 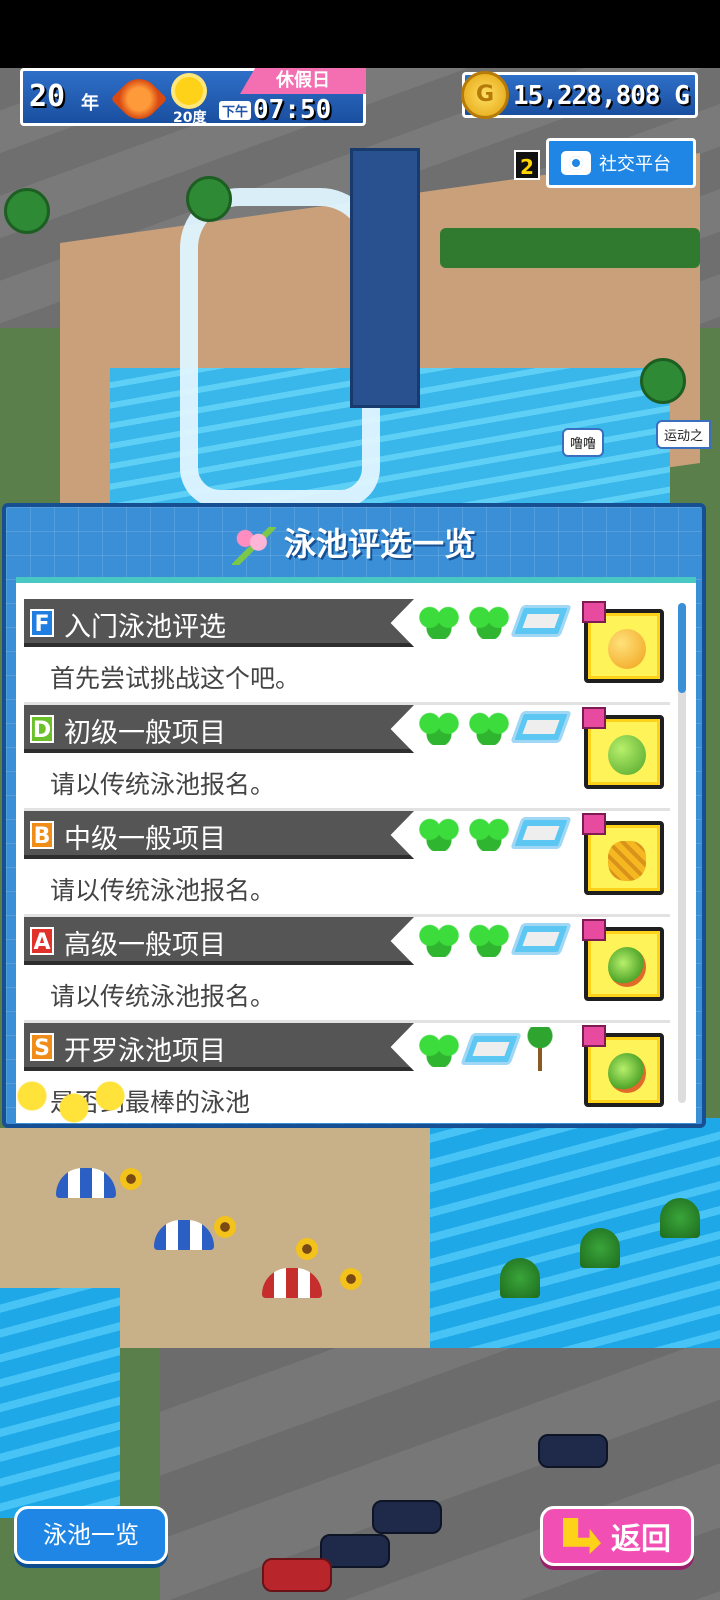 What do you see at coordinates (627, 755) in the screenshot?
I see `apple-icon` at bounding box center [627, 755].